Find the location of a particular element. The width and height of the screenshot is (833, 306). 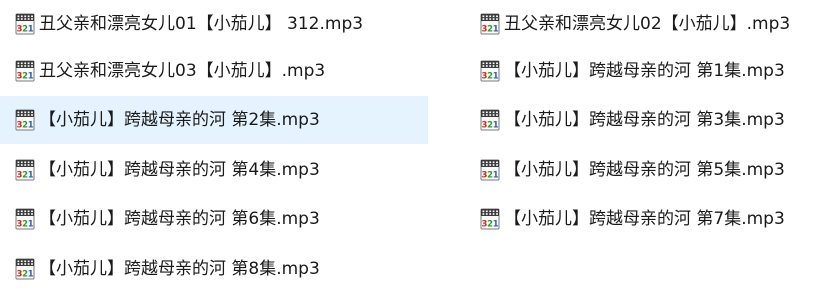

file-item: 321 【小茄儿】跨越母亲的河 第6集.mp3 is located at coordinates (214, 219).